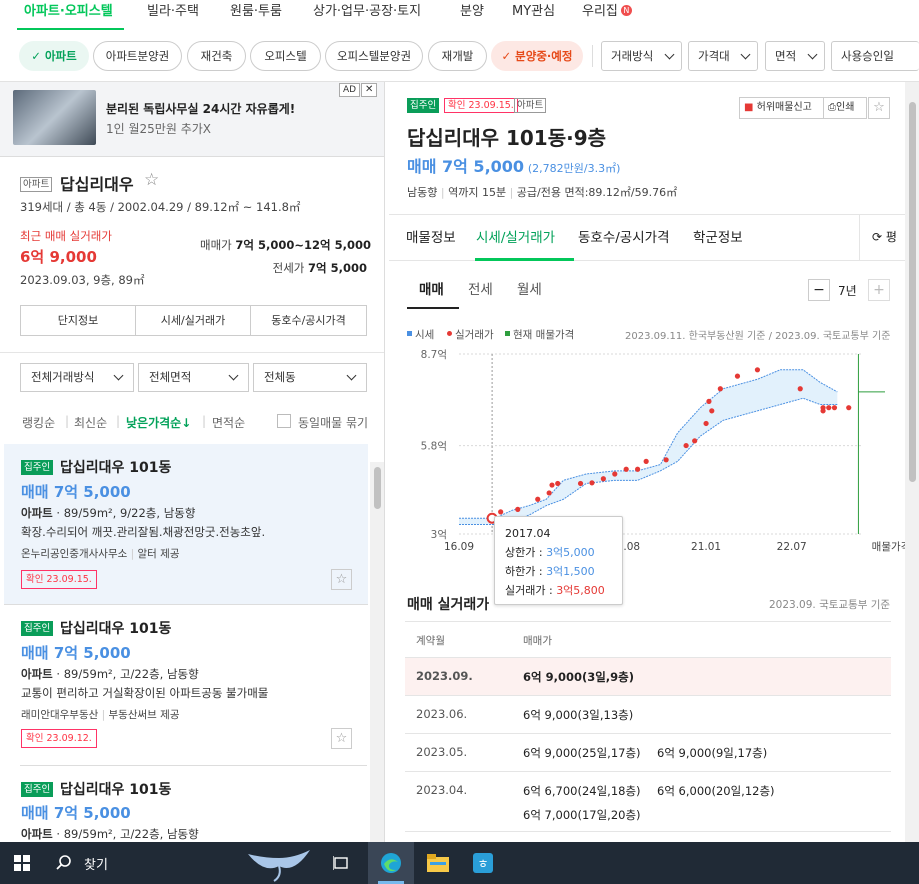  Describe the element at coordinates (216, 56) in the screenshot. I see `chip-reconstruction: 재건축` at that location.